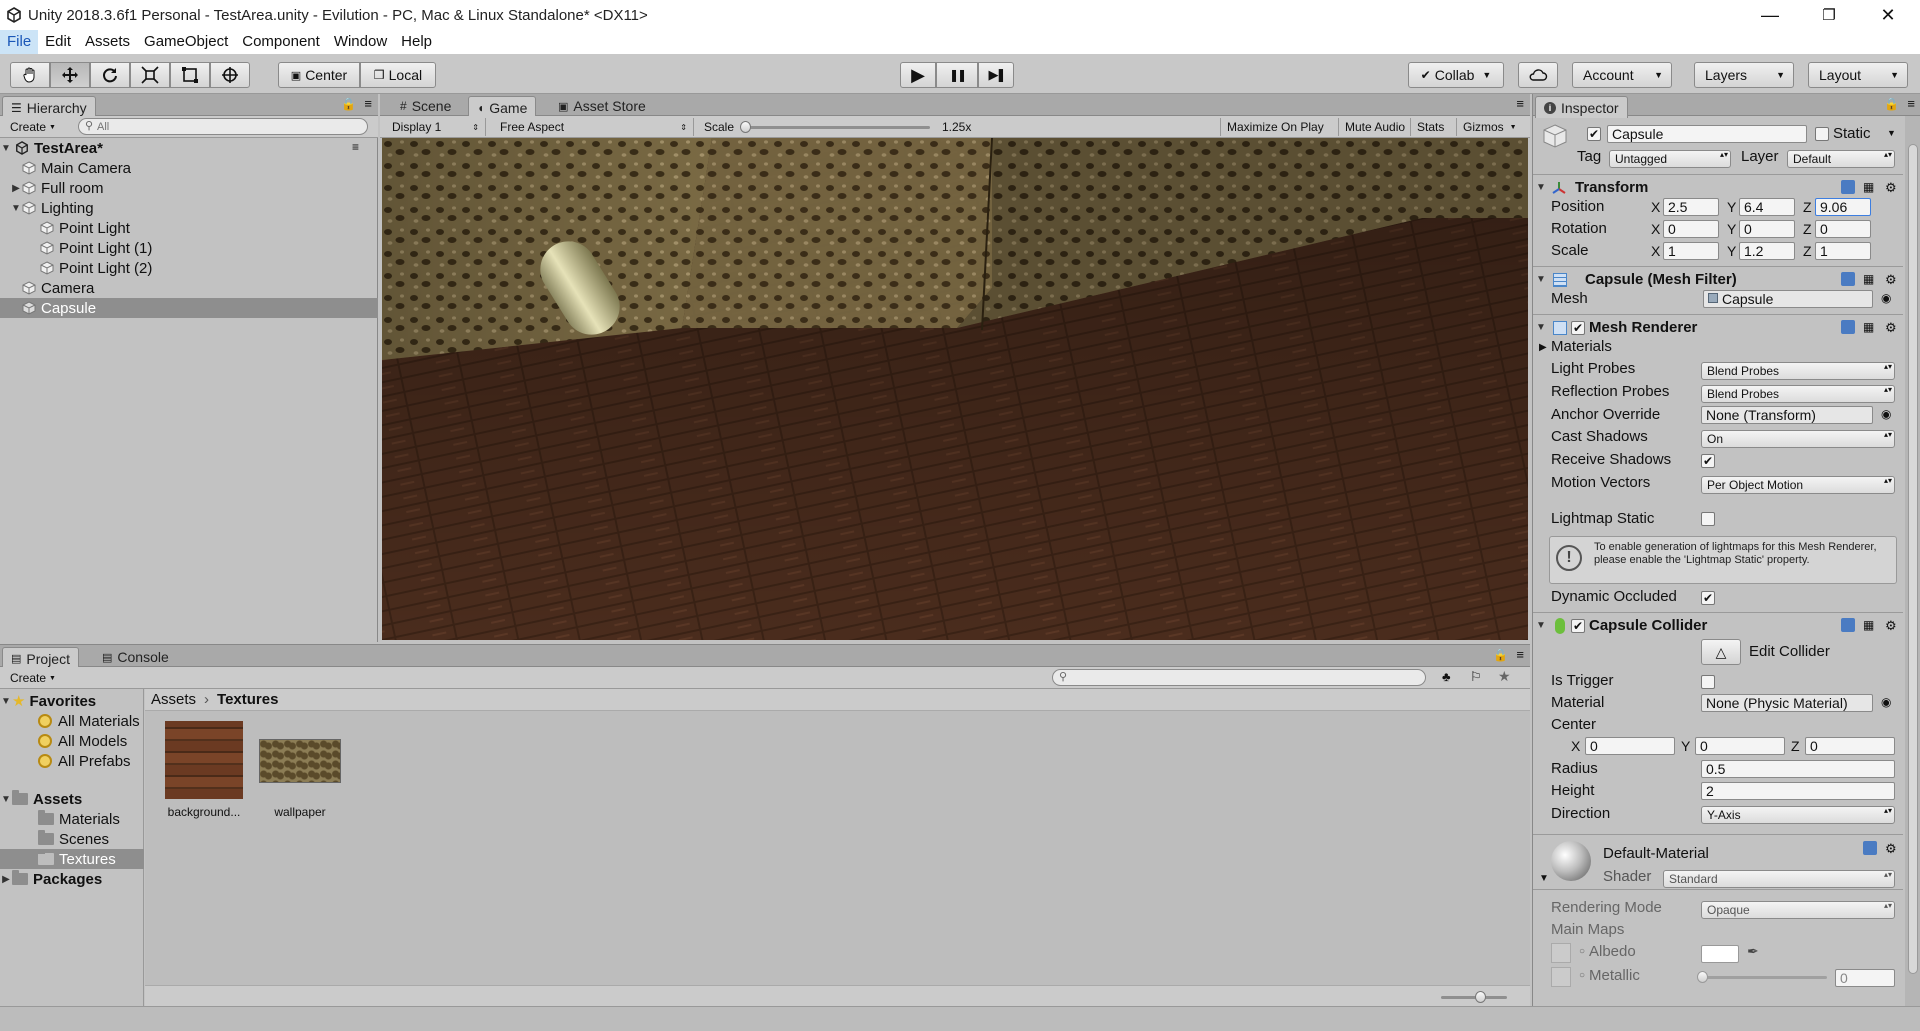 The width and height of the screenshot is (1920, 1031). Describe the element at coordinates (416, 42) in the screenshot. I see `menu-help: Help` at that location.